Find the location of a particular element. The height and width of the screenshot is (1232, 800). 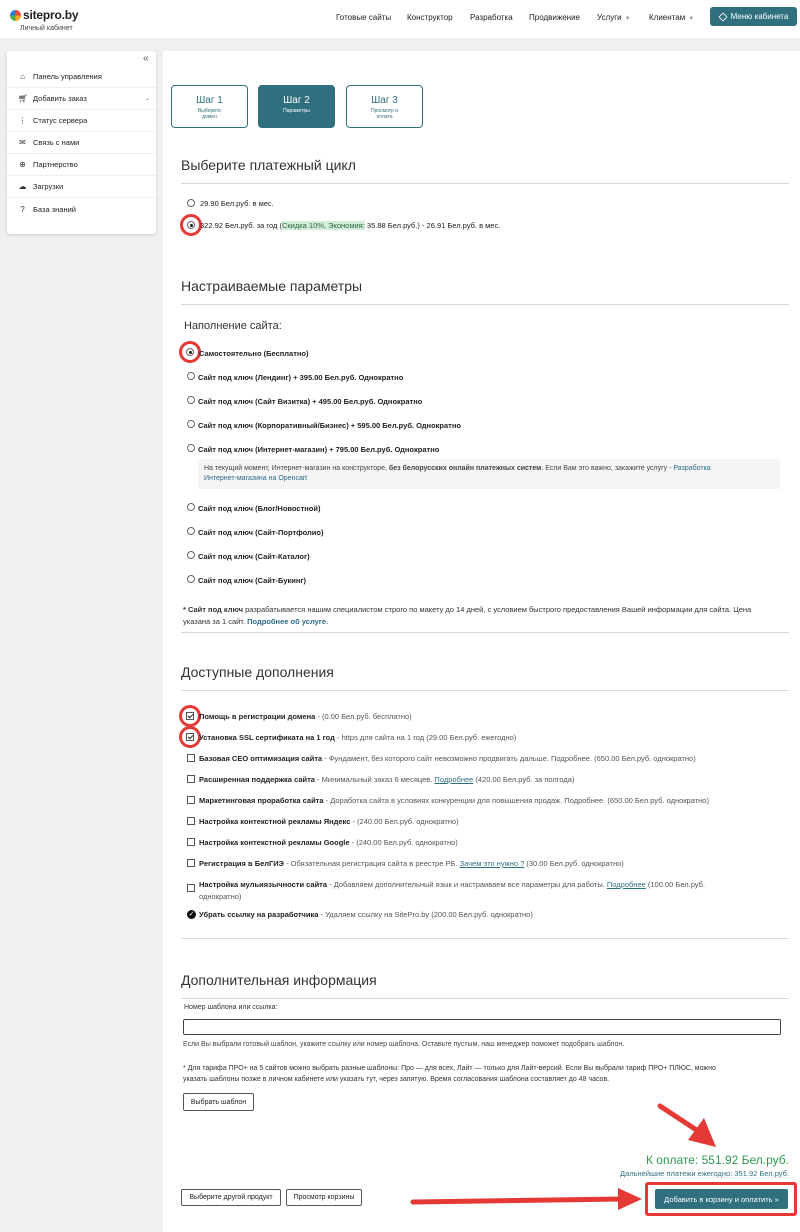

addon-price: однократно) is located at coordinates (220, 896).